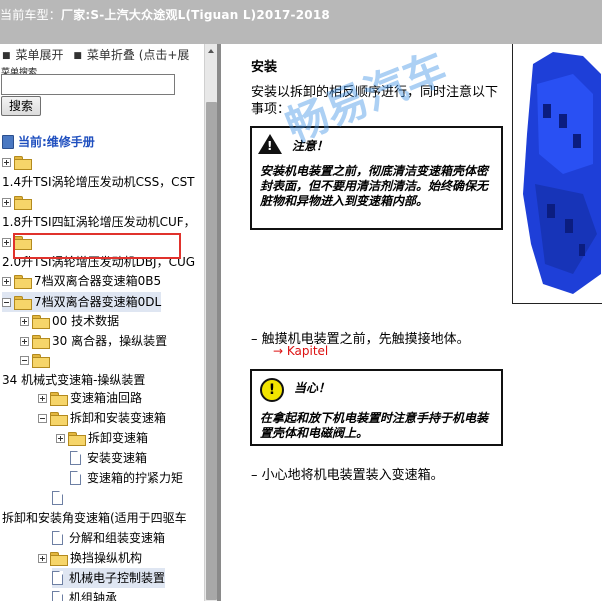 This screenshot has width=602, height=601. I want to click on tree-item: 变速箱的拧紧力矩, so click(126, 478).